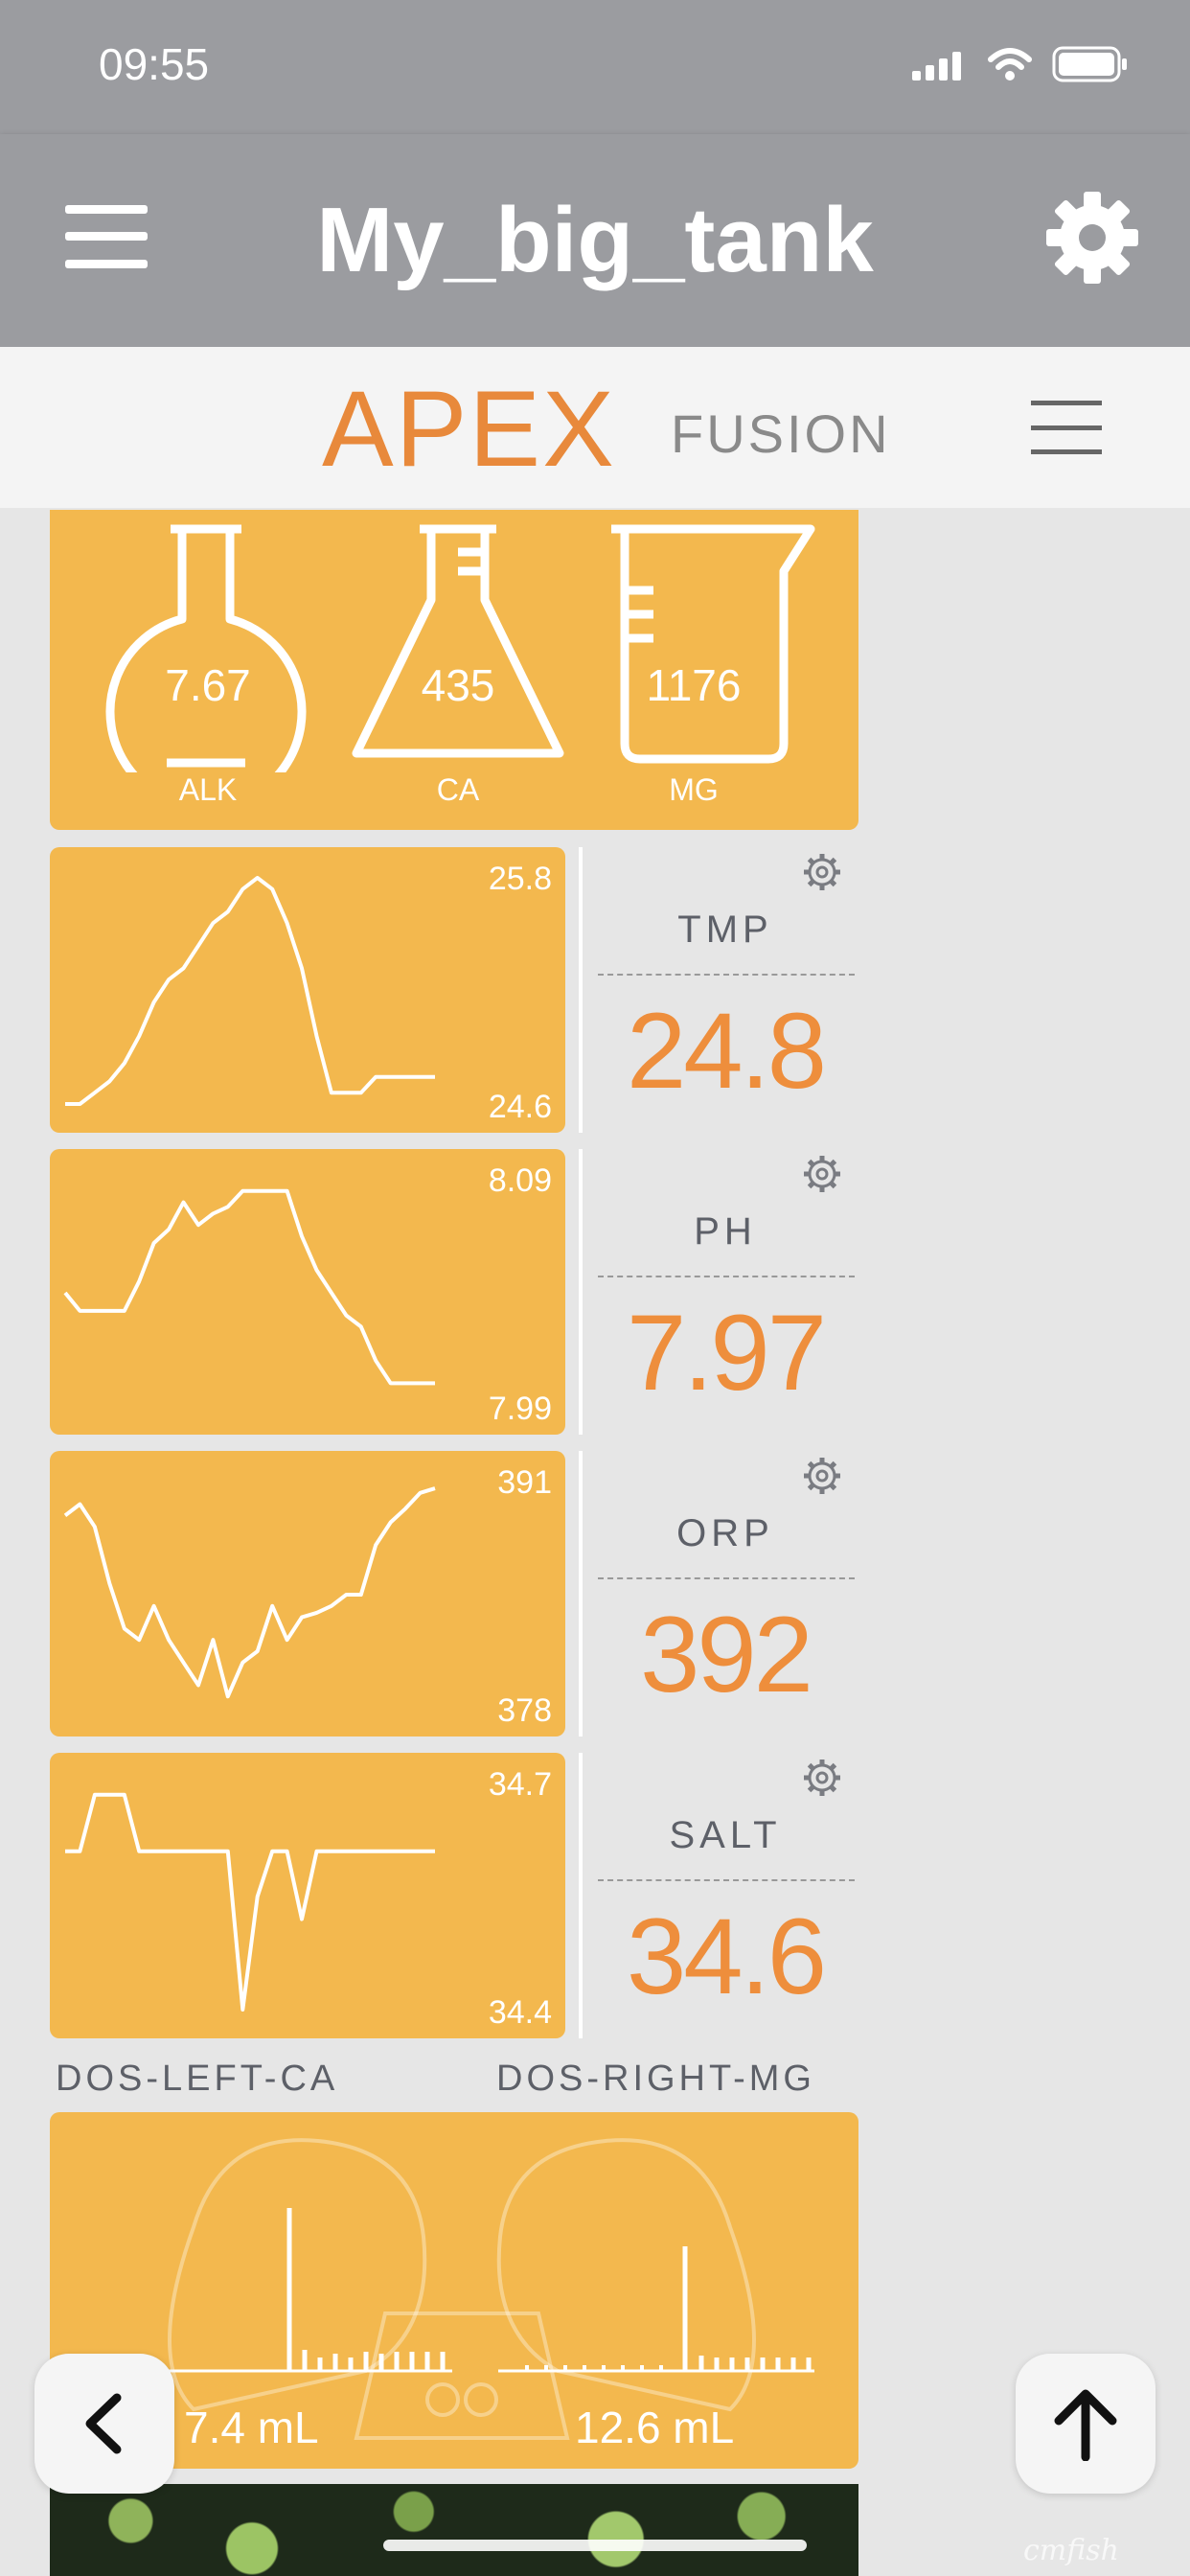  Describe the element at coordinates (726, 1835) in the screenshot. I see `probe-label: SALT` at that location.